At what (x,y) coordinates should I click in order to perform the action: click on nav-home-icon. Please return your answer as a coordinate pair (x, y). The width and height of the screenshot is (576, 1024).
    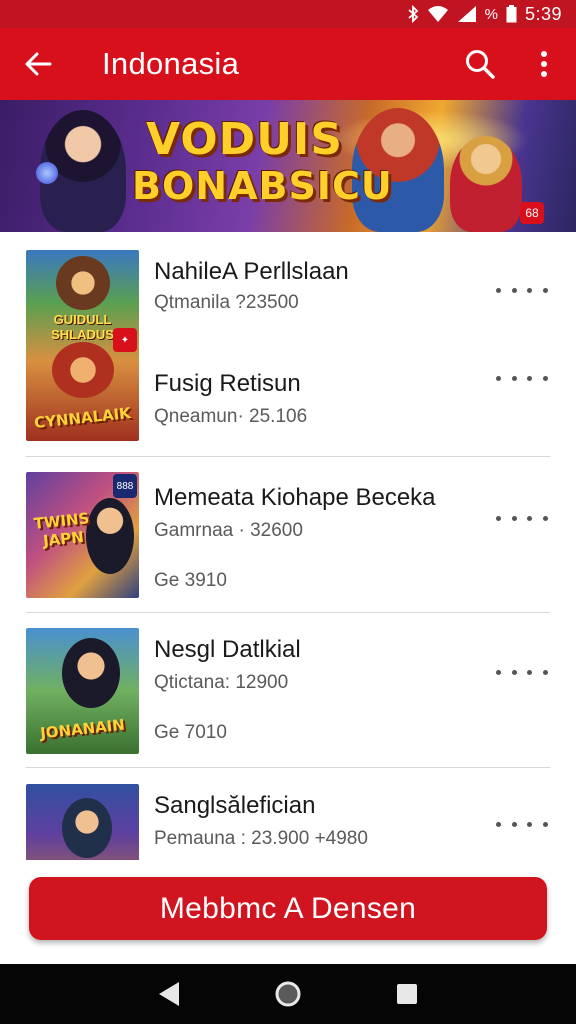
    Looking at the image, I should click on (288, 994).